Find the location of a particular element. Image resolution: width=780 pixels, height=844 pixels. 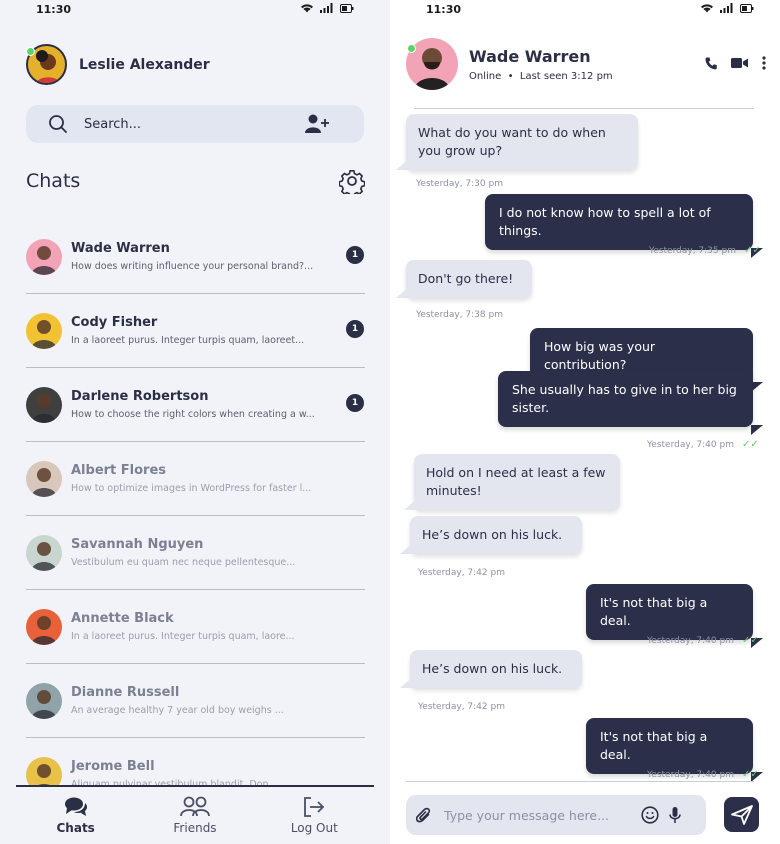

last-seen: Last seen 3:12 pm is located at coordinates (566, 76).